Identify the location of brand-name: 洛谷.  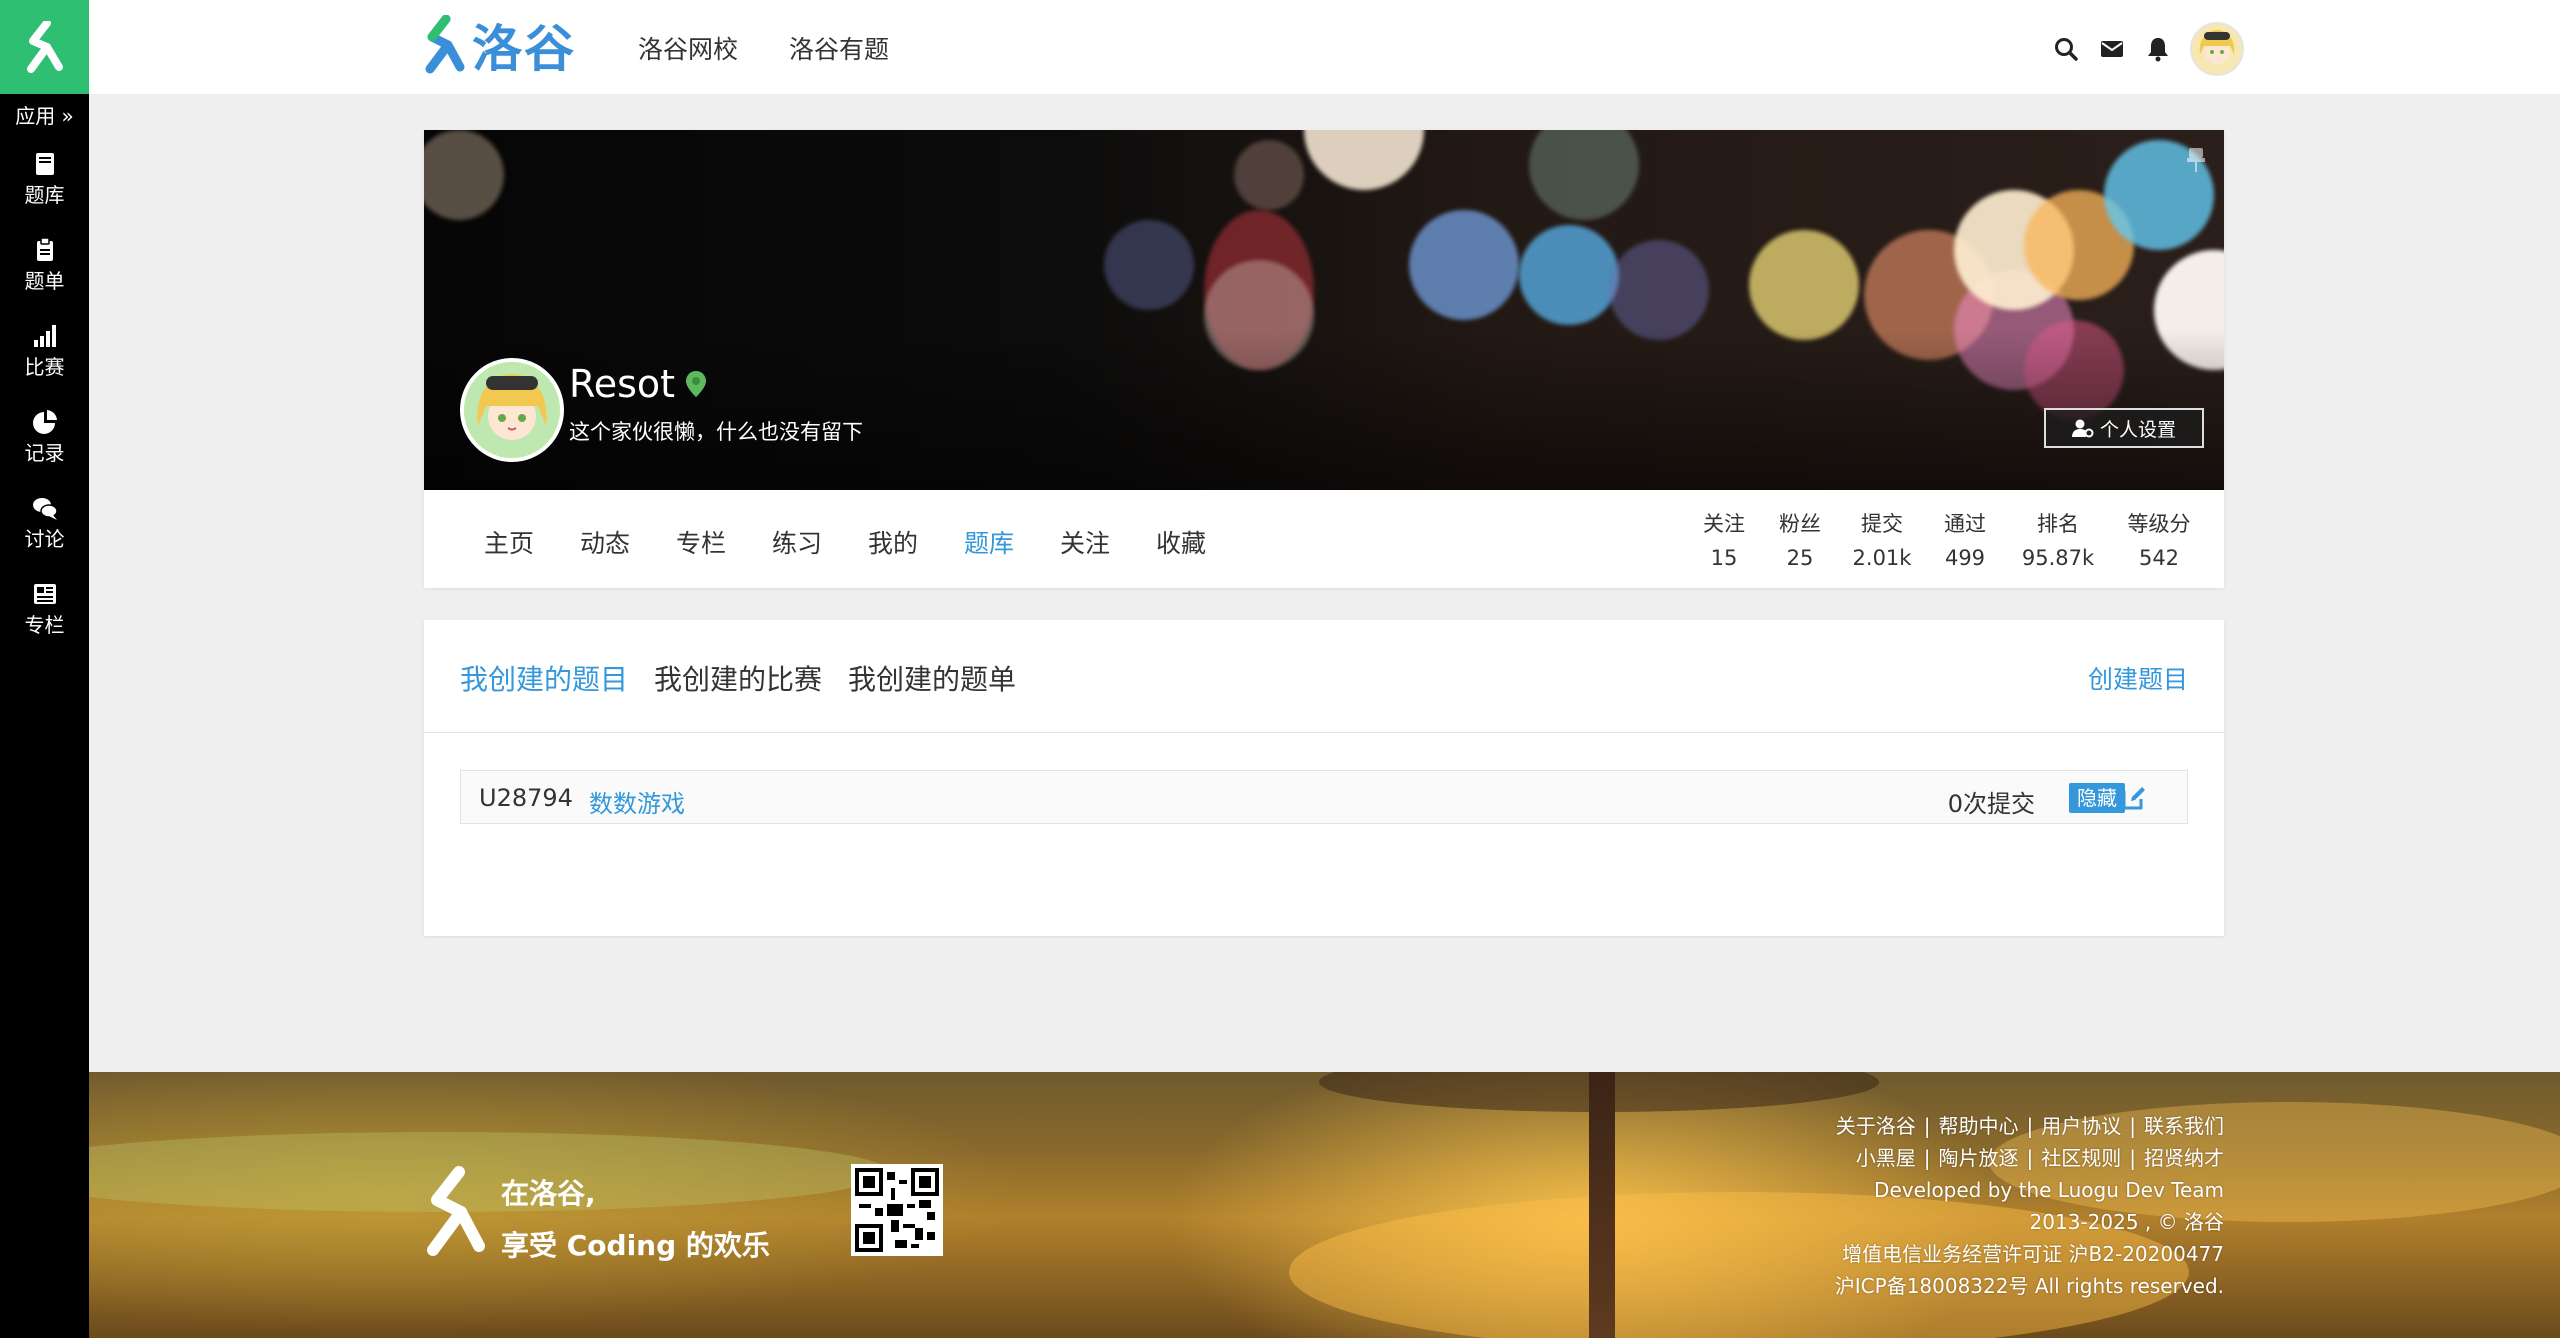
(524, 49).